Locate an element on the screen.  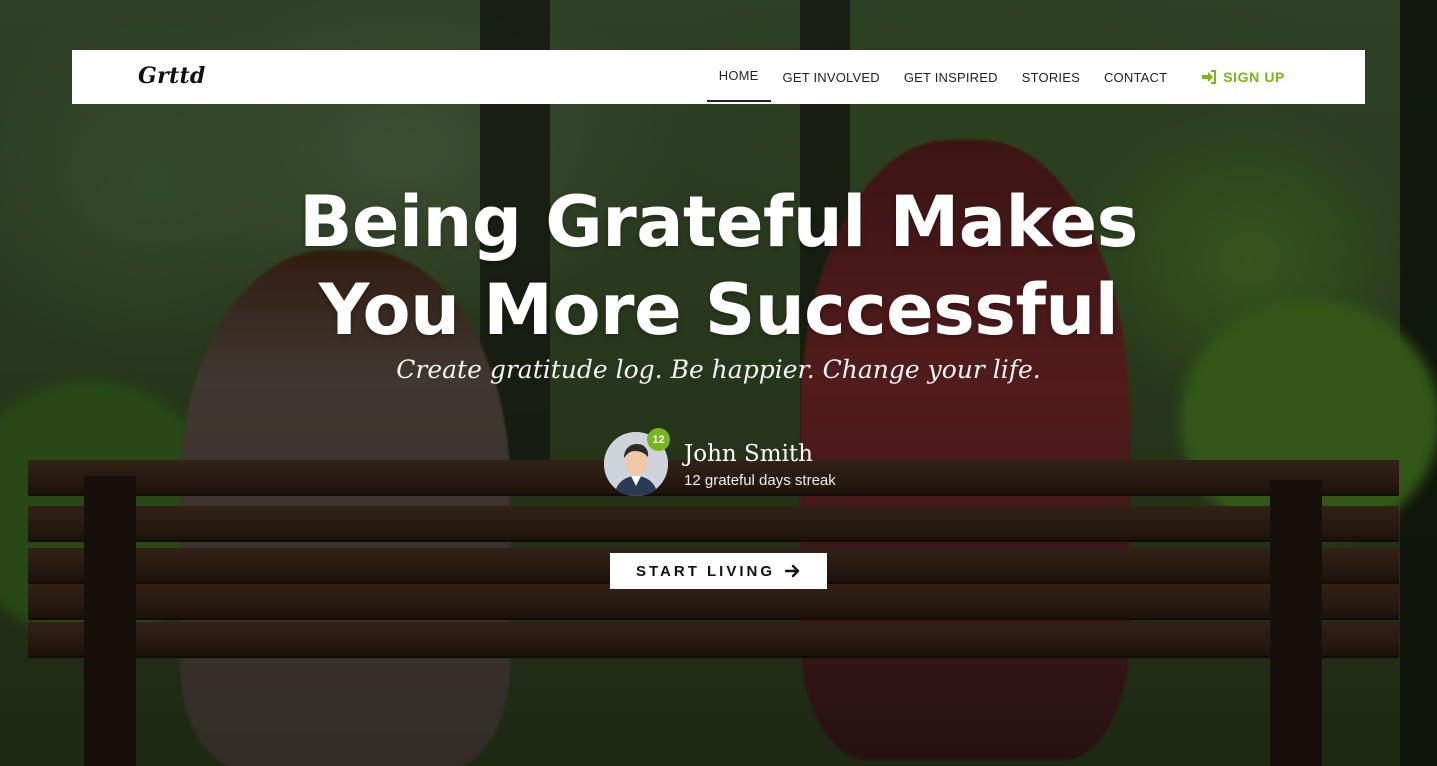
nav-item-home: HOME is located at coordinates (738, 77).